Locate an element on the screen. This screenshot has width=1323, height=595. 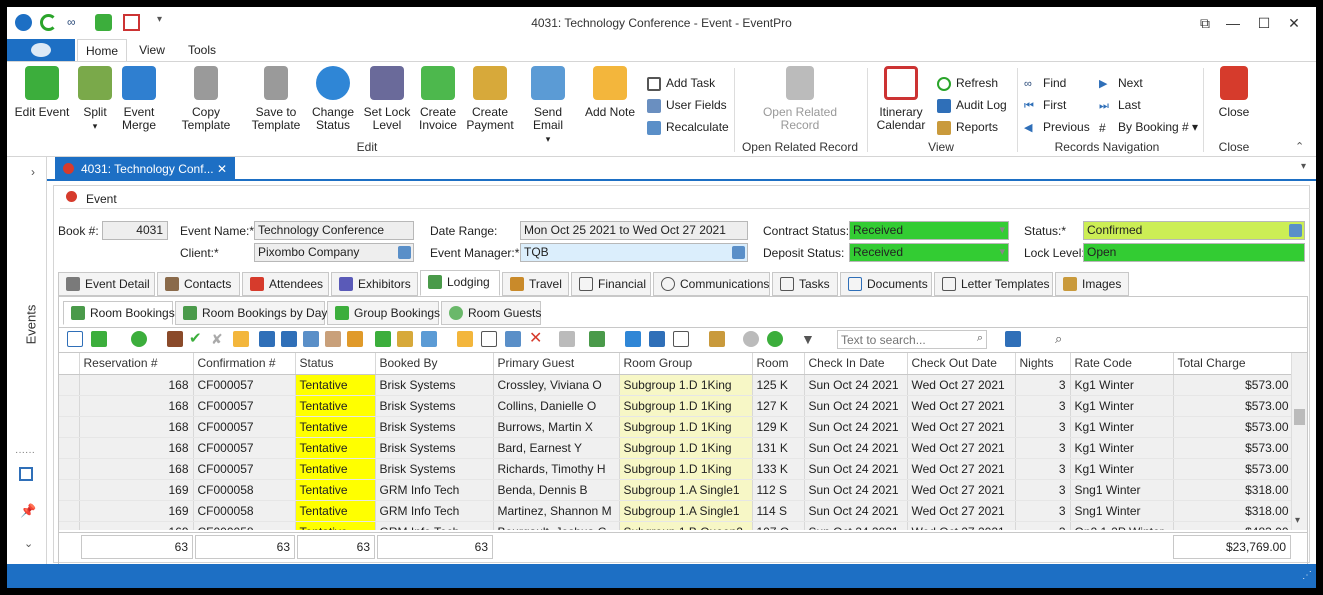
close-window-icon: ✕ is located at coordinates (1294, 23).